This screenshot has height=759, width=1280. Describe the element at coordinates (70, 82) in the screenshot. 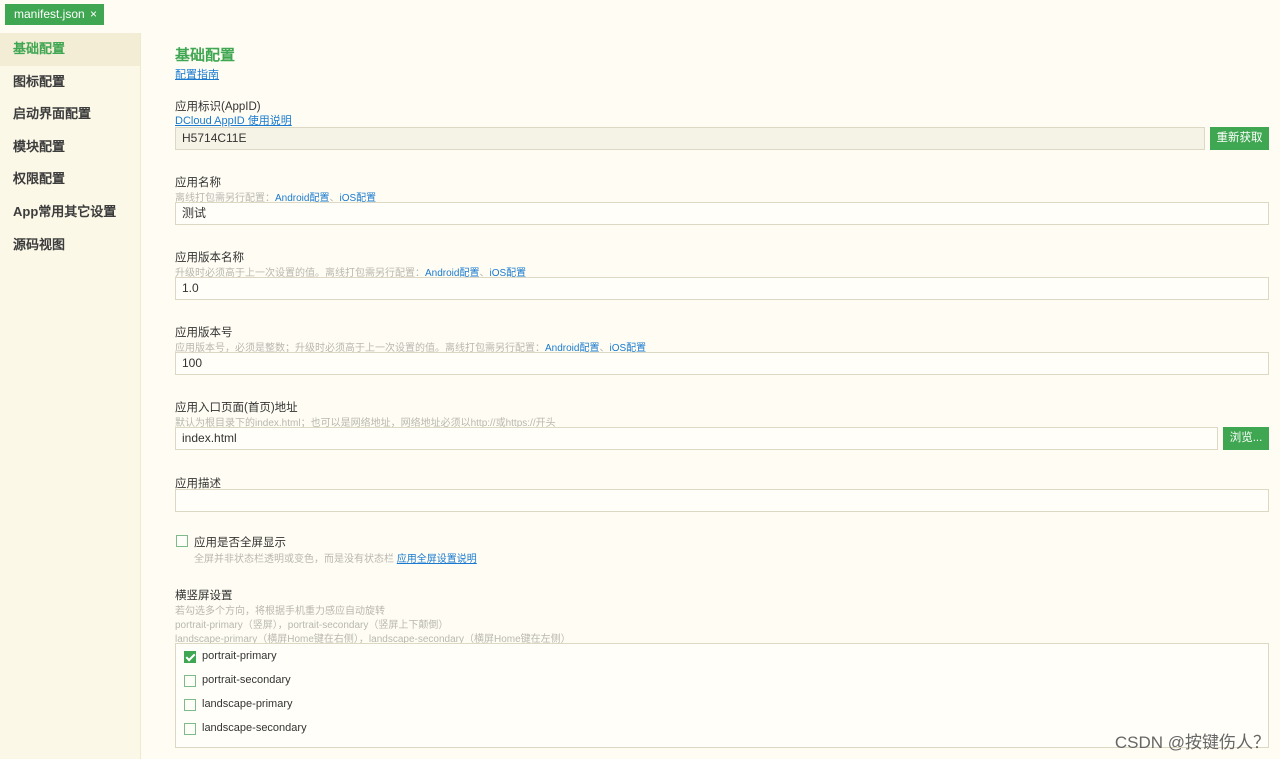

I see `sidebar-item-icon: 图标配置` at that location.